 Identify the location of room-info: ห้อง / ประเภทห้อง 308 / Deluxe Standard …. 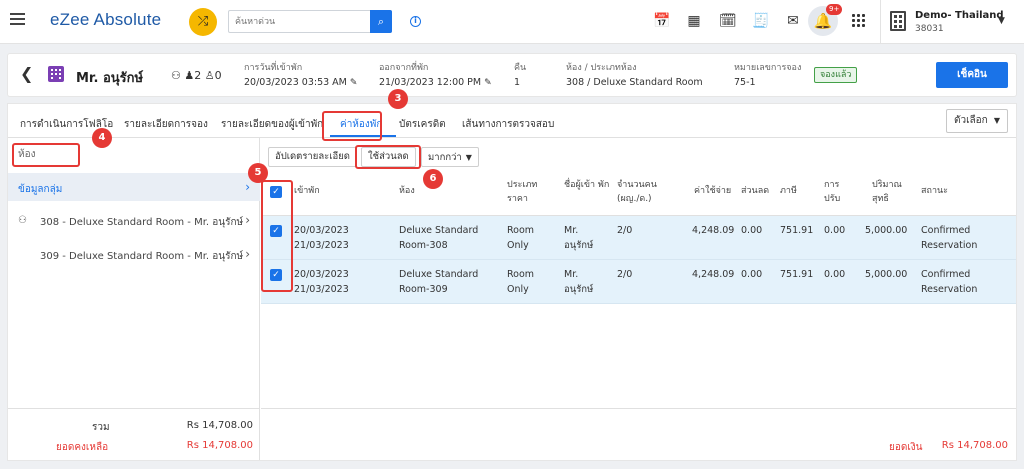
(634, 74).